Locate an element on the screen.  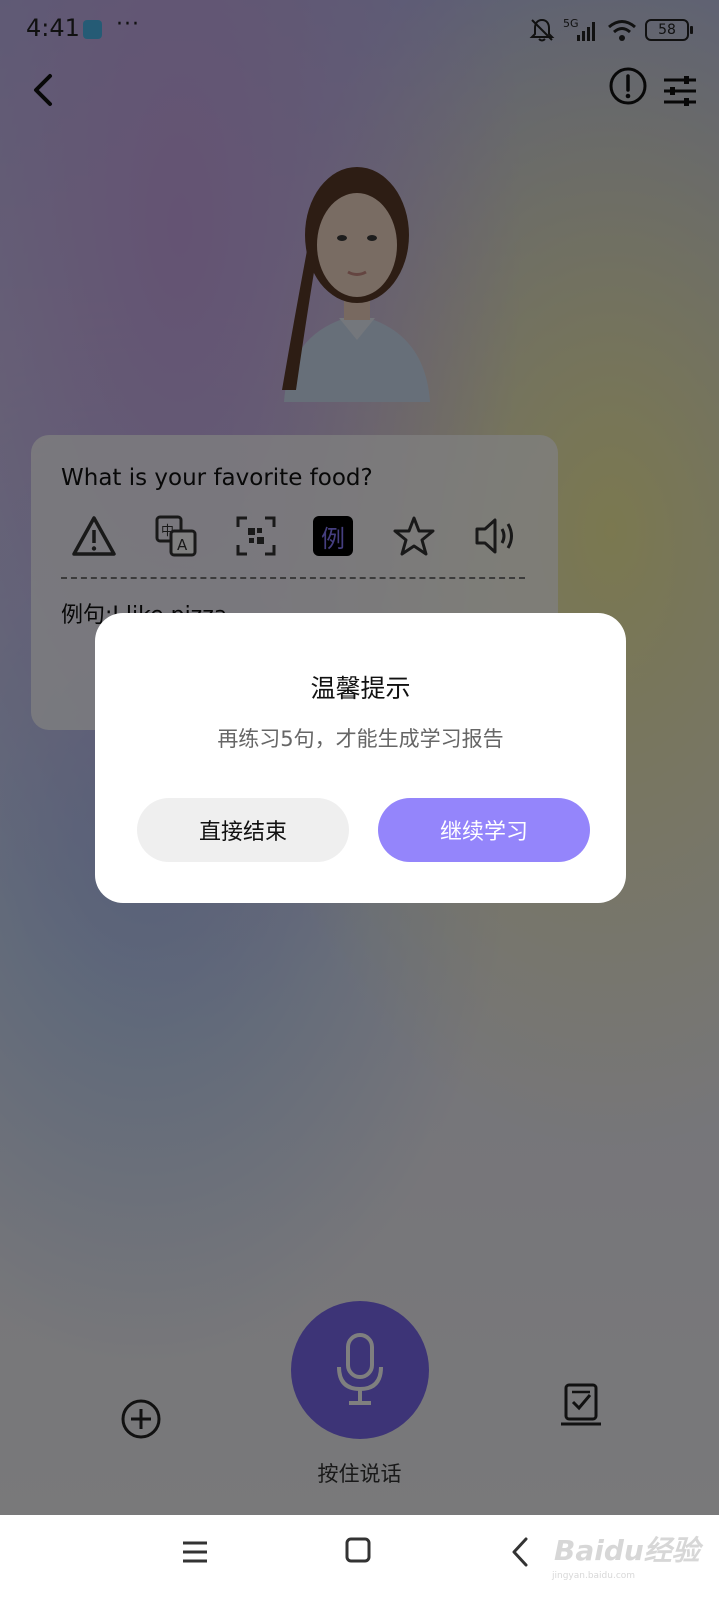
recent-apps-button is located at coordinates (195, 1552).